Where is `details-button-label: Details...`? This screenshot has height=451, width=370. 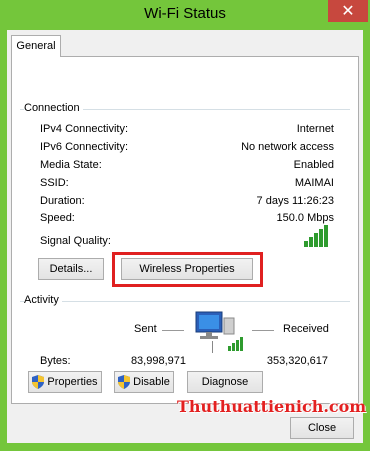 details-button-label: Details... is located at coordinates (71, 269).